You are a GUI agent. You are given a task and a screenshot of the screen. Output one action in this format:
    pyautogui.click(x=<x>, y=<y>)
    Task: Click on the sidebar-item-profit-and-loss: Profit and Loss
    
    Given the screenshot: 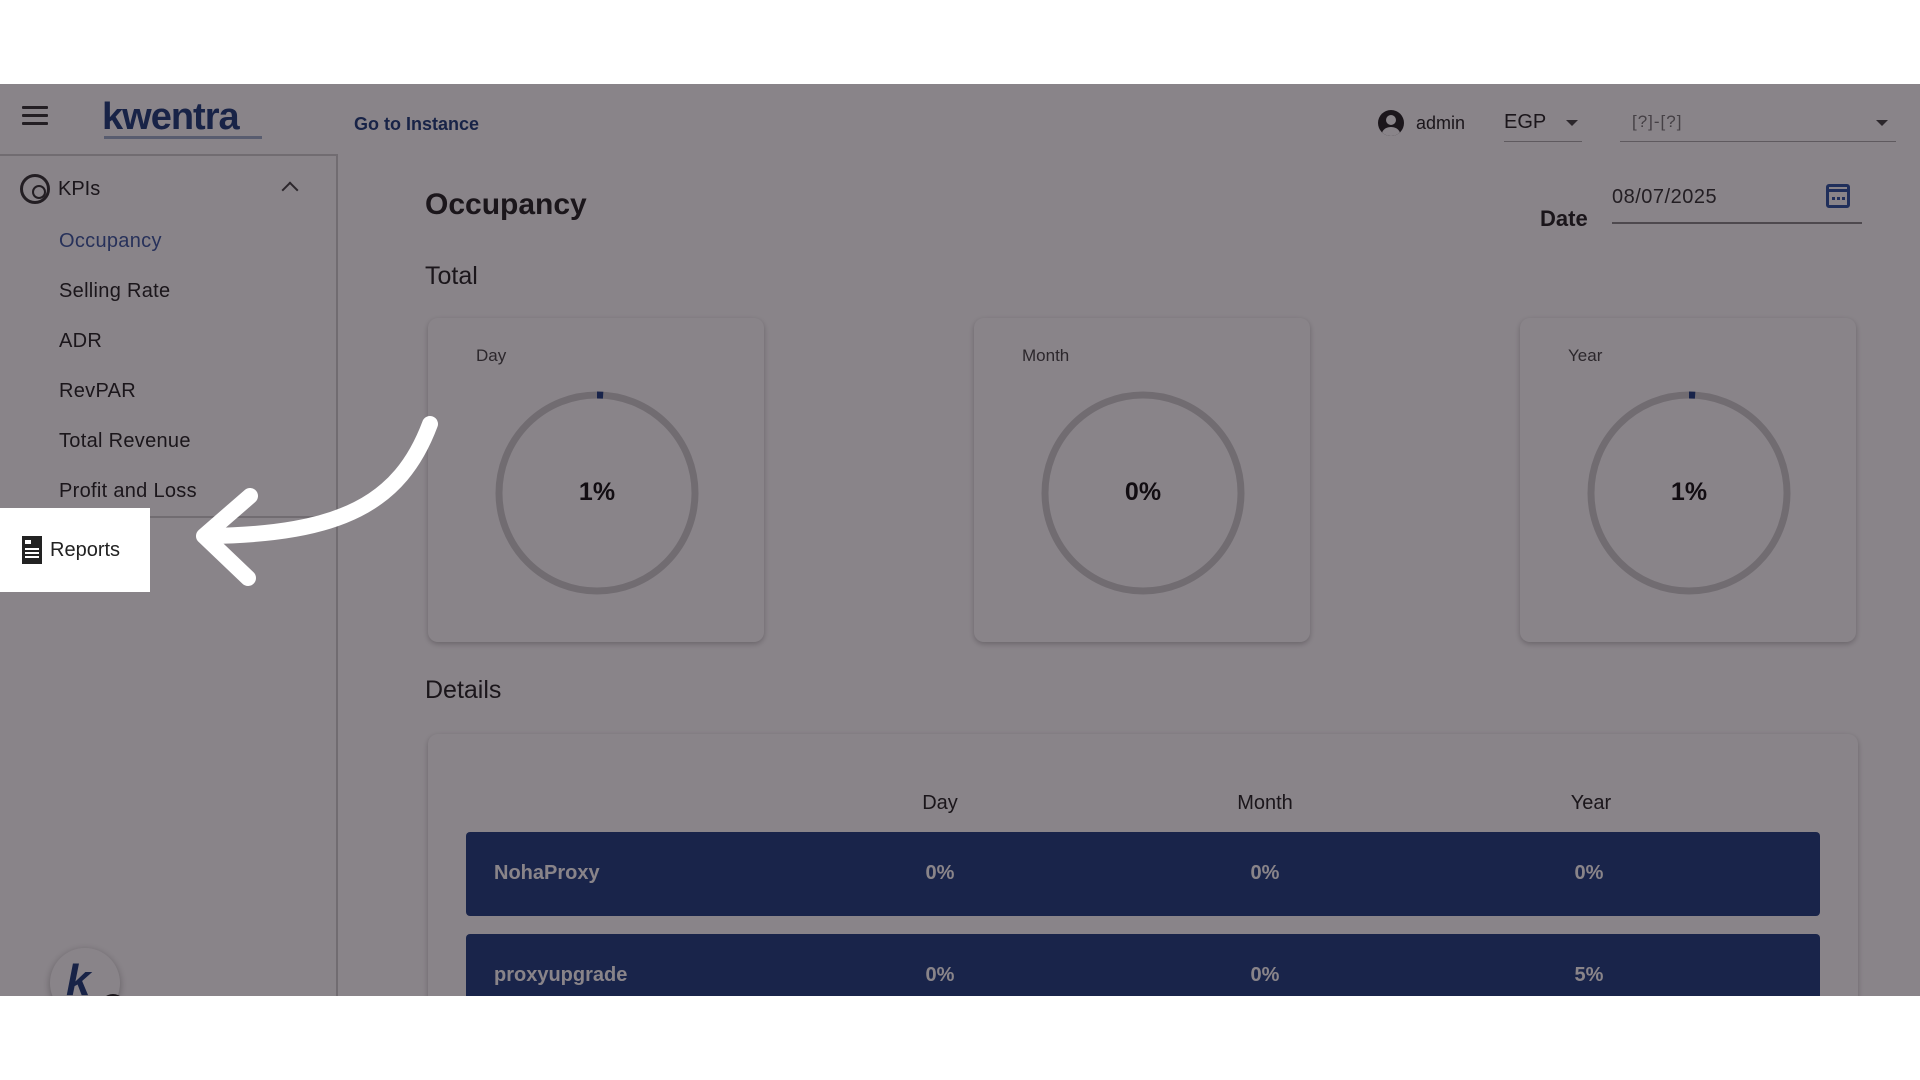 What is the action you would take?
    pyautogui.click(x=128, y=491)
    